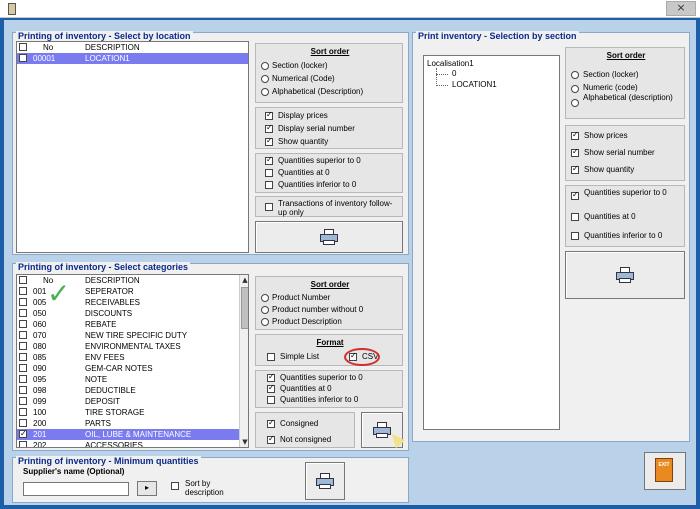 Image resolution: width=700 pixels, height=509 pixels. Describe the element at coordinates (265, 310) in the screenshot. I see `sort-product-number-no0-radio` at that location.